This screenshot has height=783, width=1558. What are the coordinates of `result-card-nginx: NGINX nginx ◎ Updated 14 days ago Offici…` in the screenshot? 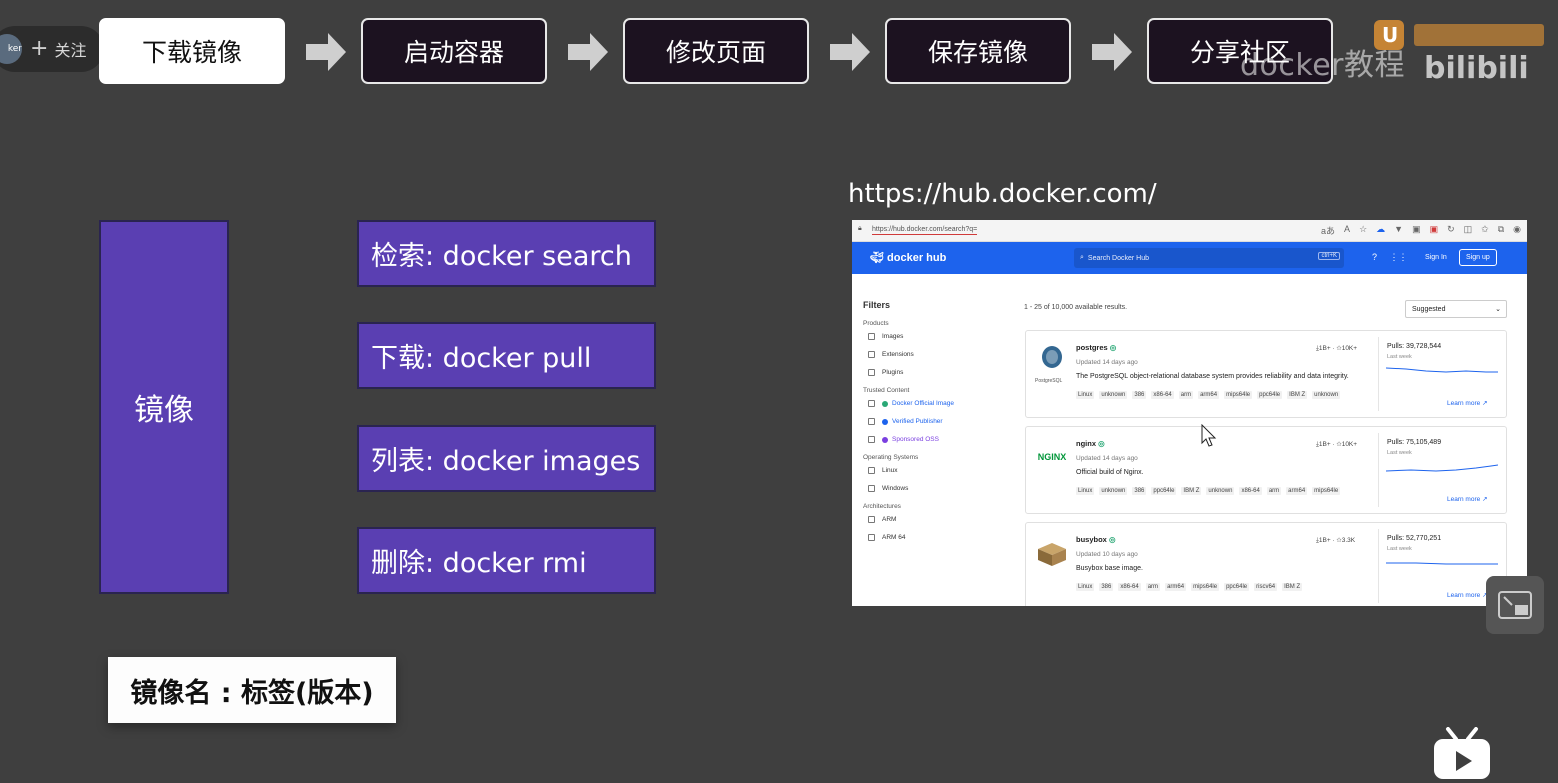 It's located at (1266, 470).